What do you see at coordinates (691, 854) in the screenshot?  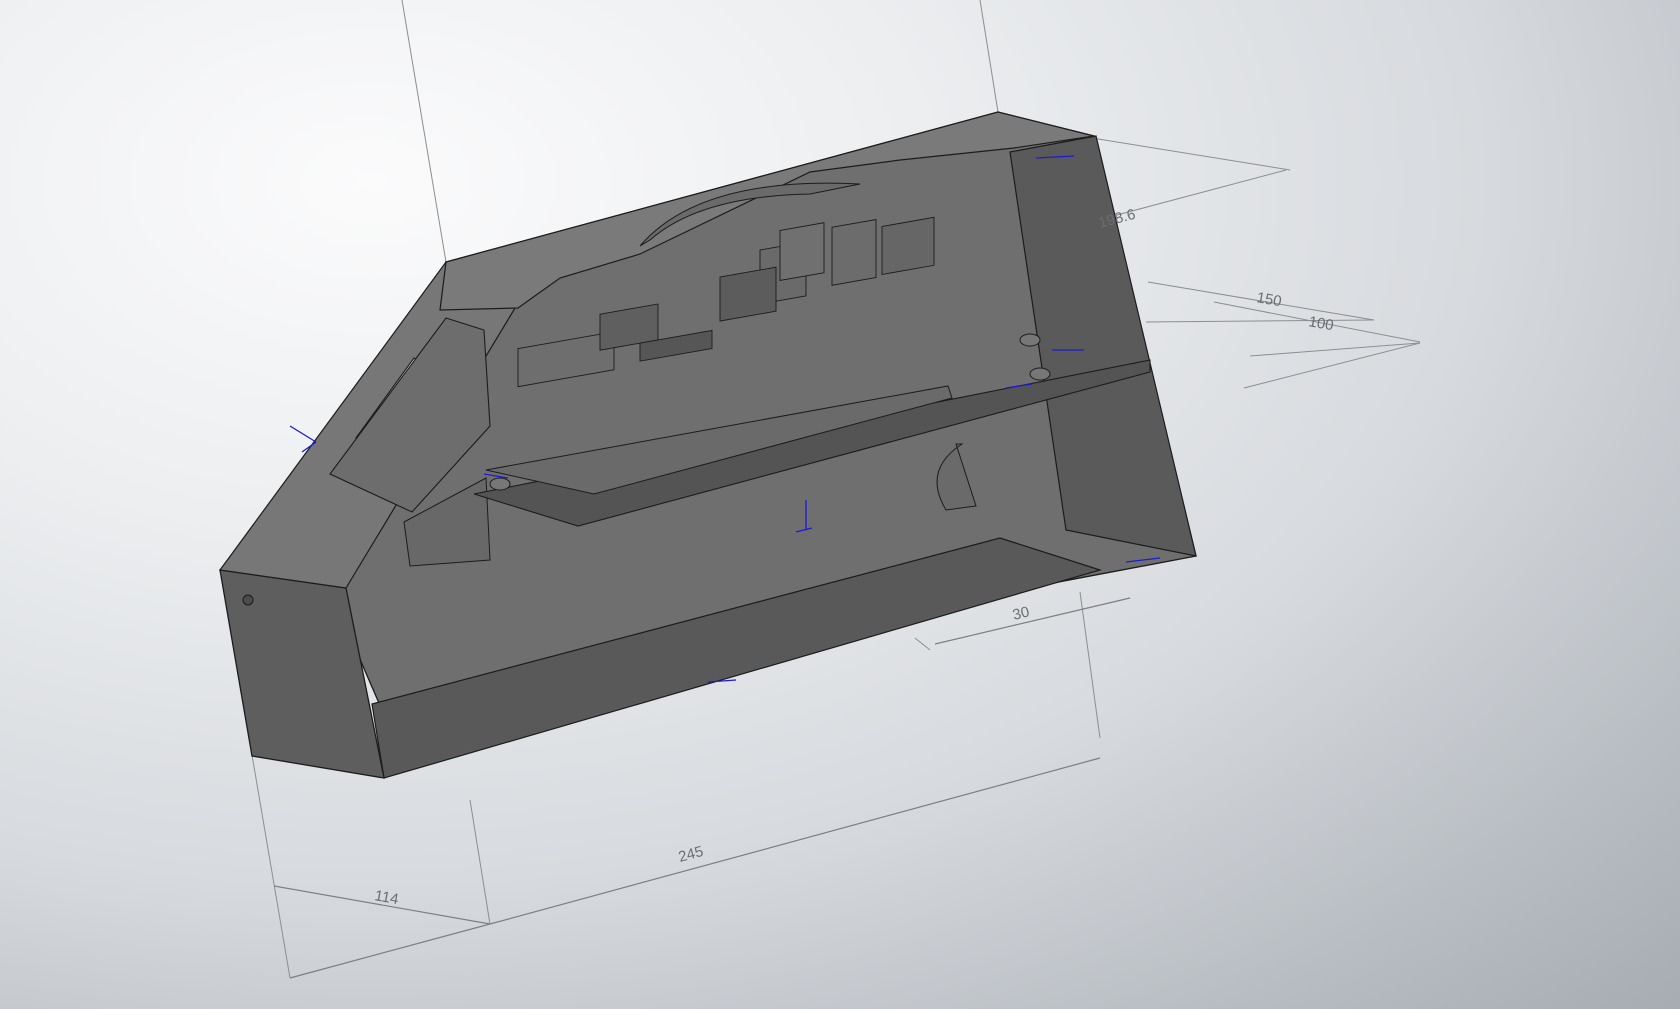 I see `dimension-245: 245` at bounding box center [691, 854].